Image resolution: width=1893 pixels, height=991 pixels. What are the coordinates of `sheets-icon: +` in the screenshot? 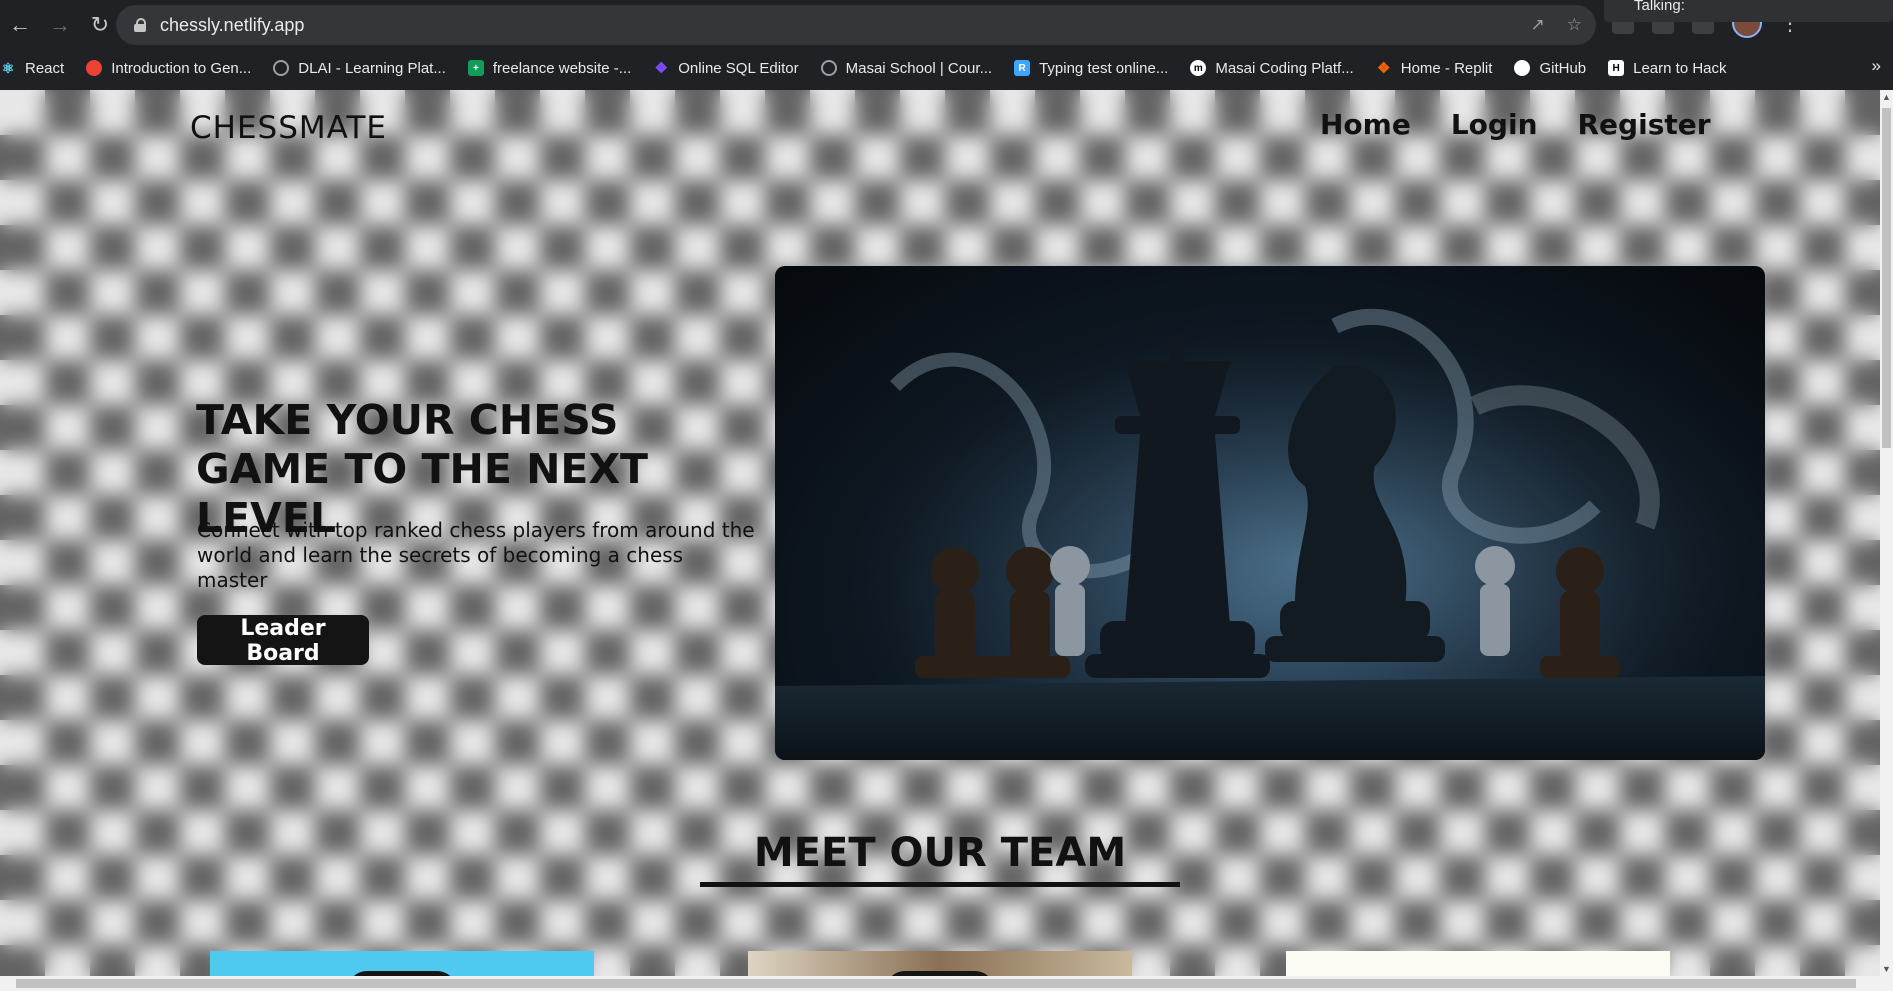 It's located at (475, 68).